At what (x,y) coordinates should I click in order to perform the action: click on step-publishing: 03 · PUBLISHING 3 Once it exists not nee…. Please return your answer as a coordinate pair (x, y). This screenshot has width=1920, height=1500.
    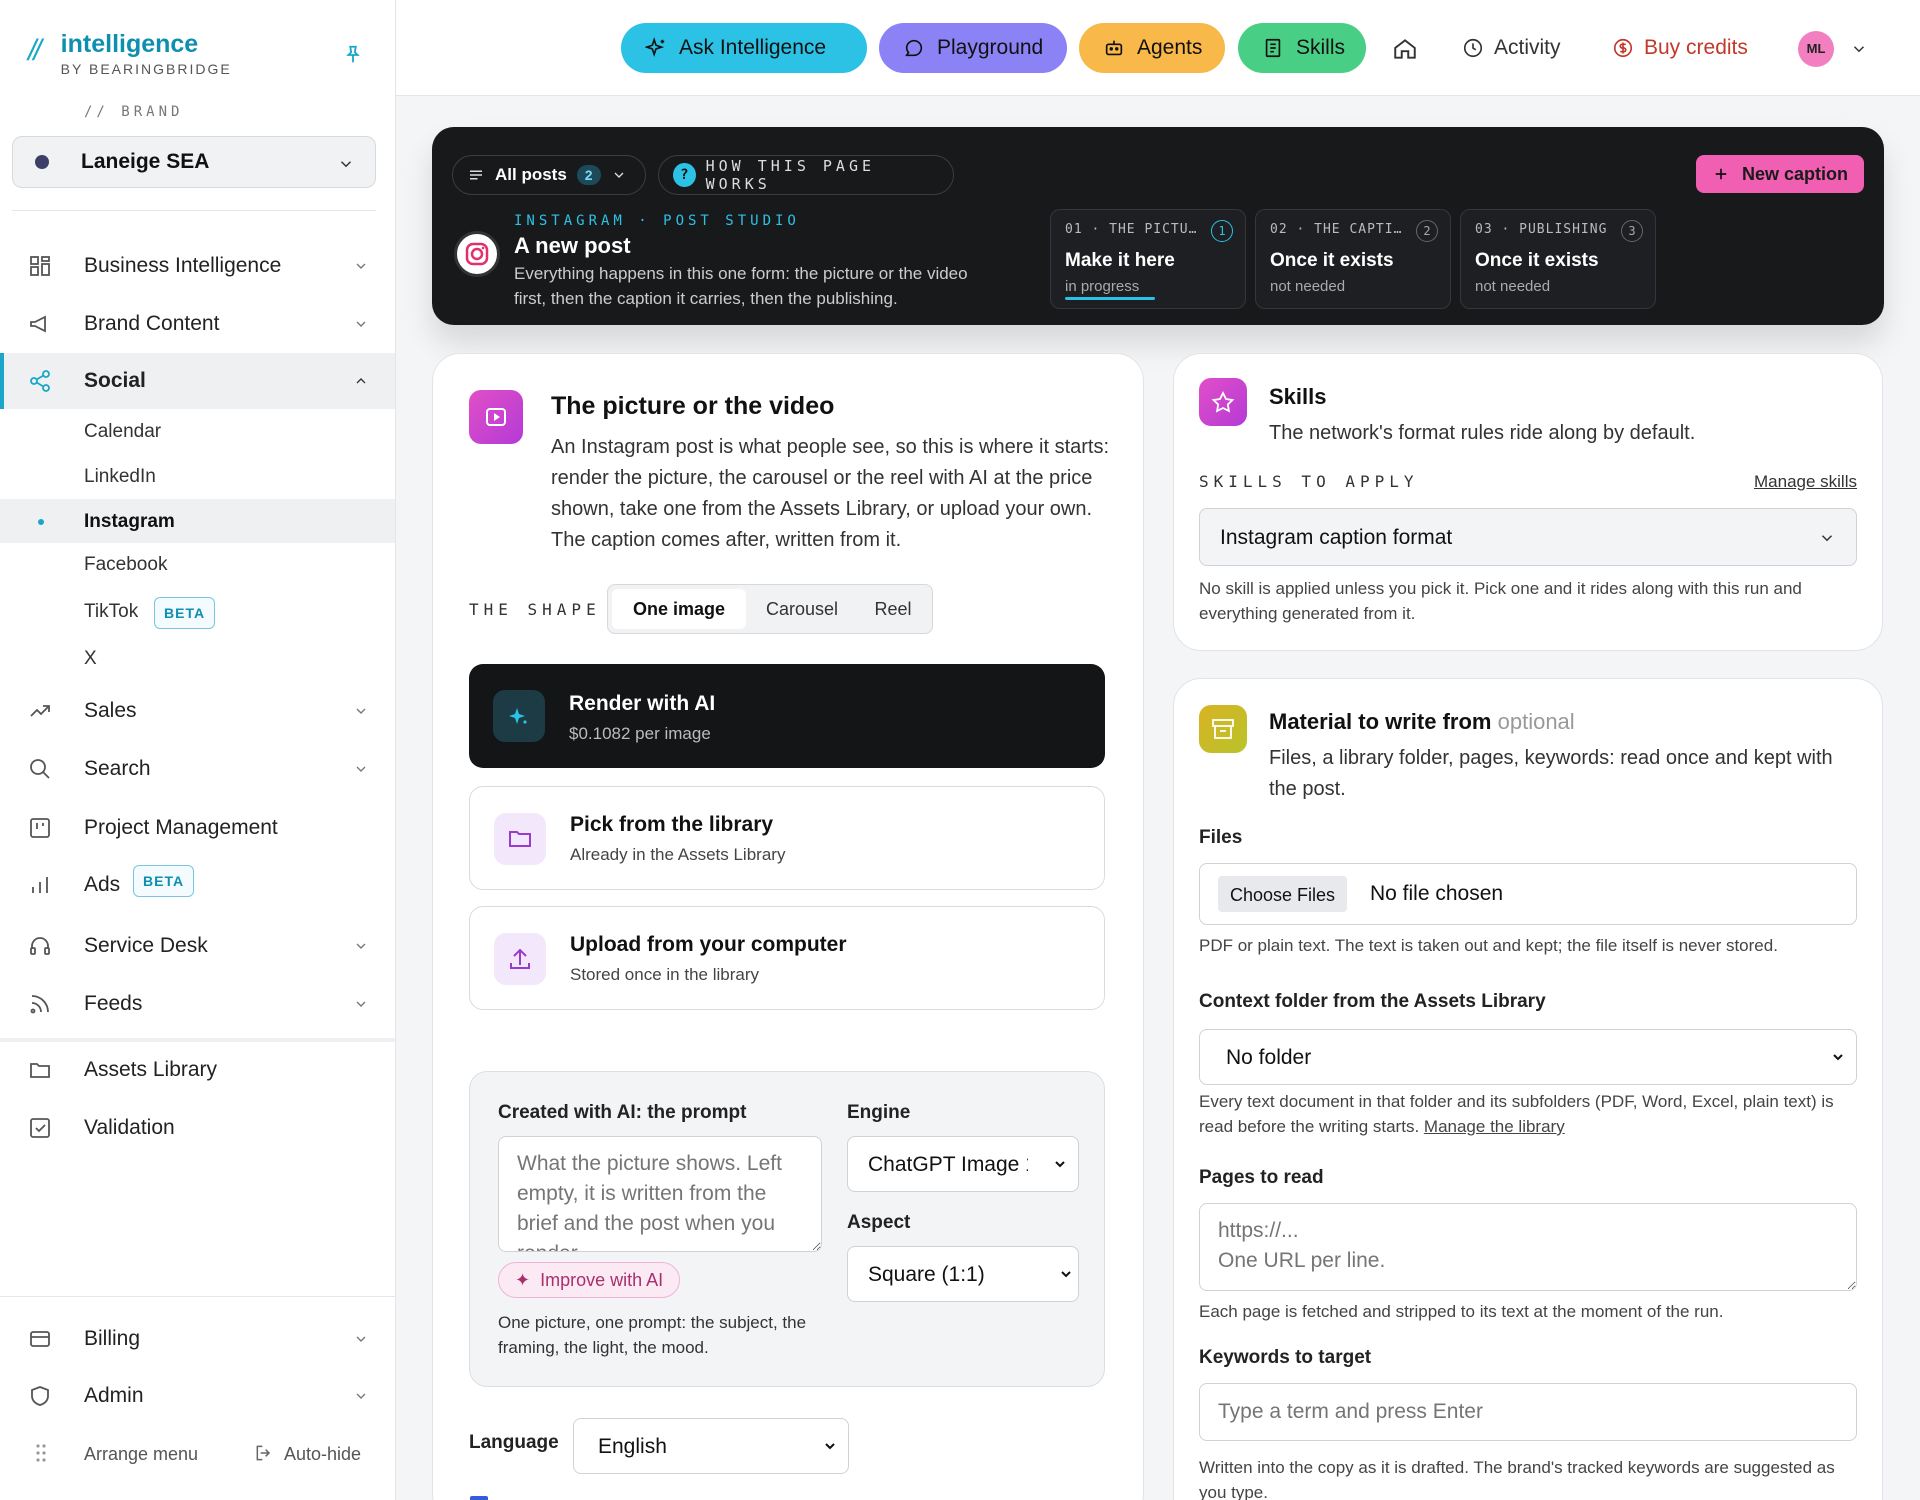
    Looking at the image, I should click on (1558, 259).